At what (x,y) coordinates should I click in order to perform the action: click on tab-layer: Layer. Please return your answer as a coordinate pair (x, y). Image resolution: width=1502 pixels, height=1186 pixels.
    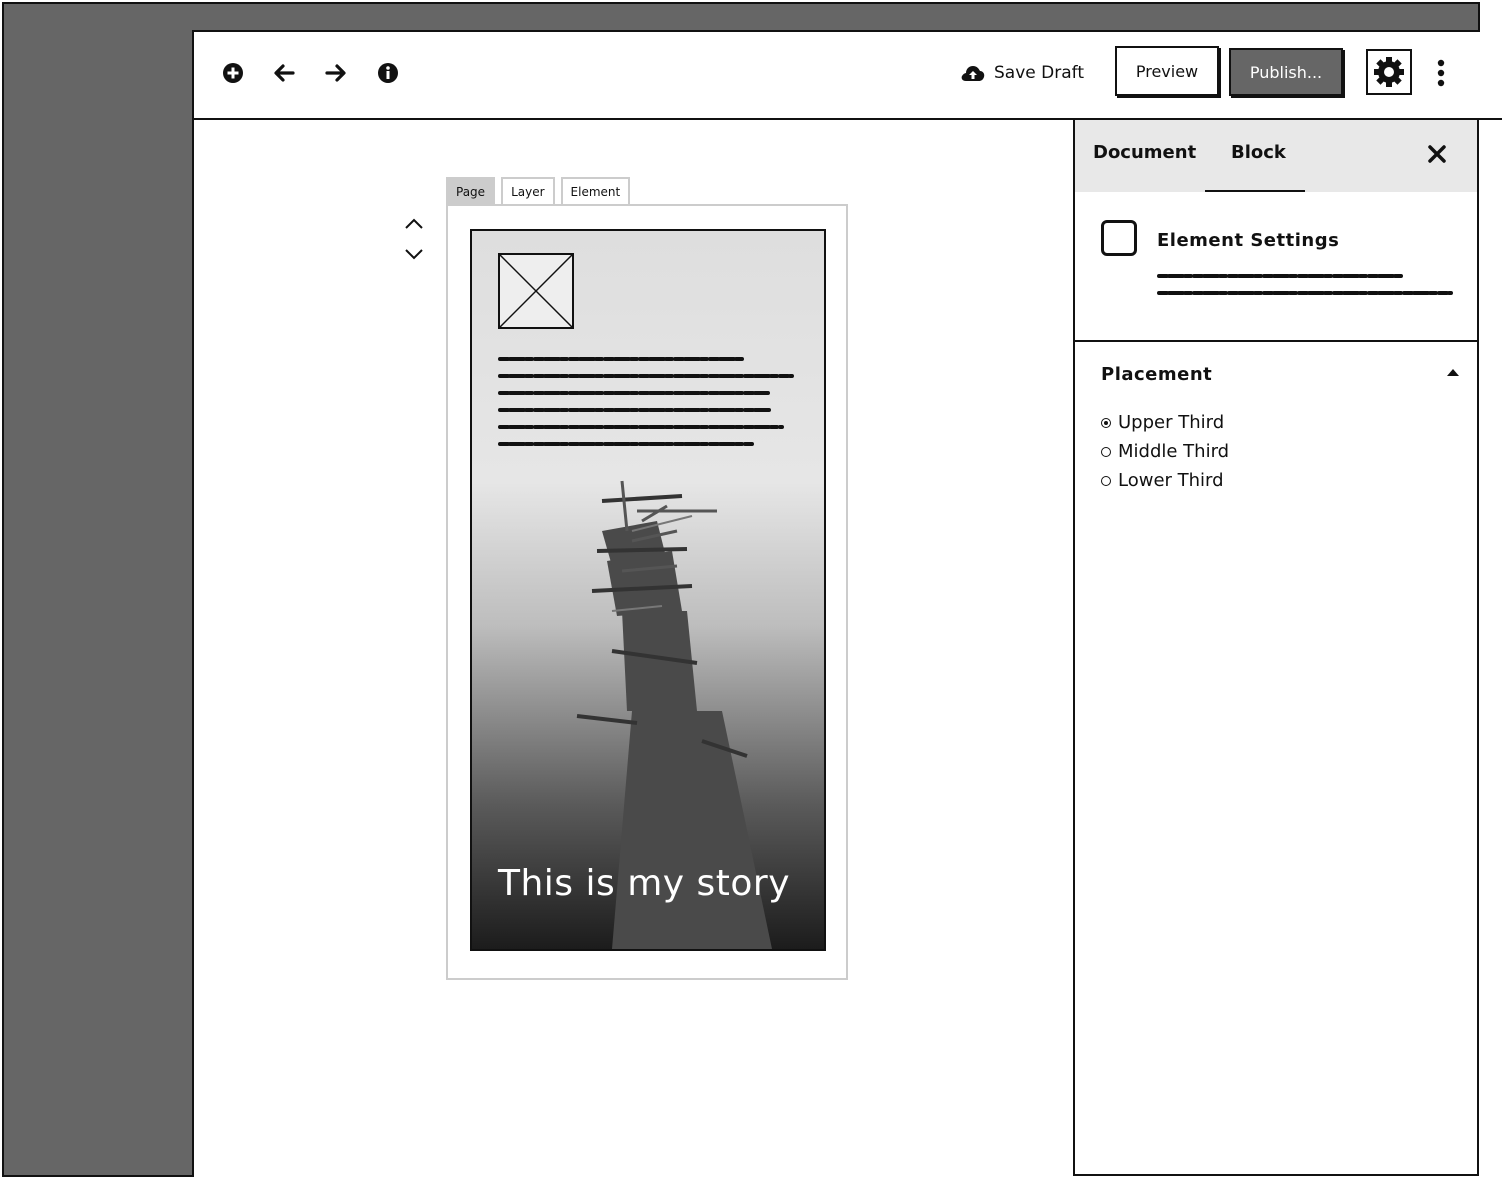
    Looking at the image, I should click on (528, 191).